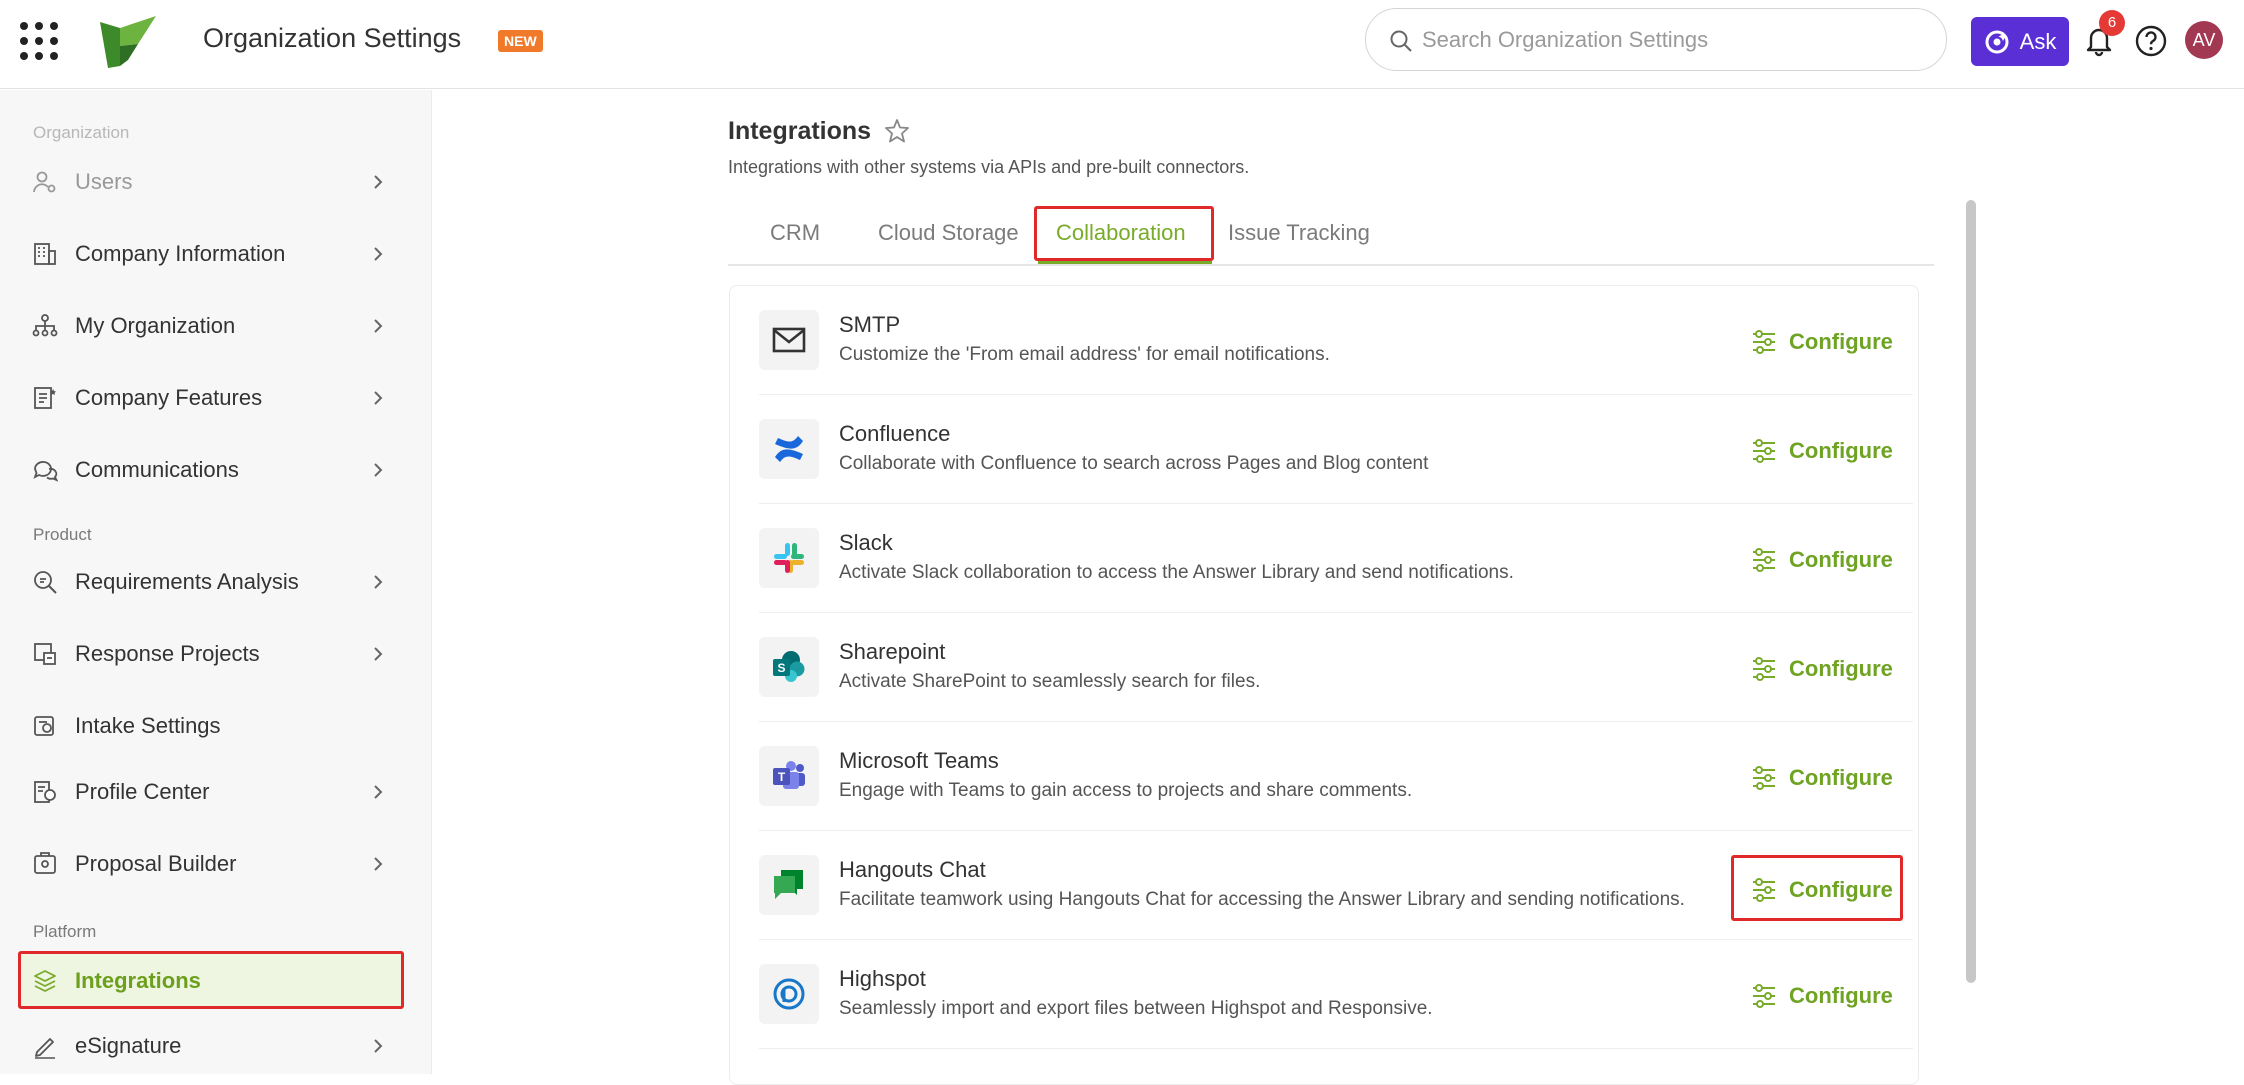  I want to click on search-input, so click(1672, 40).